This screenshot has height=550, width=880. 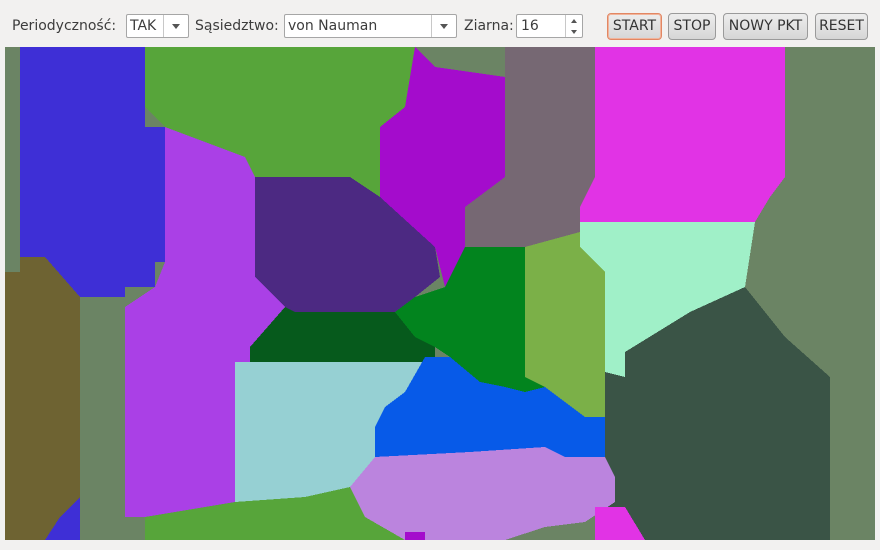 What do you see at coordinates (530, 26) in the screenshot?
I see `grains-value: 16` at bounding box center [530, 26].